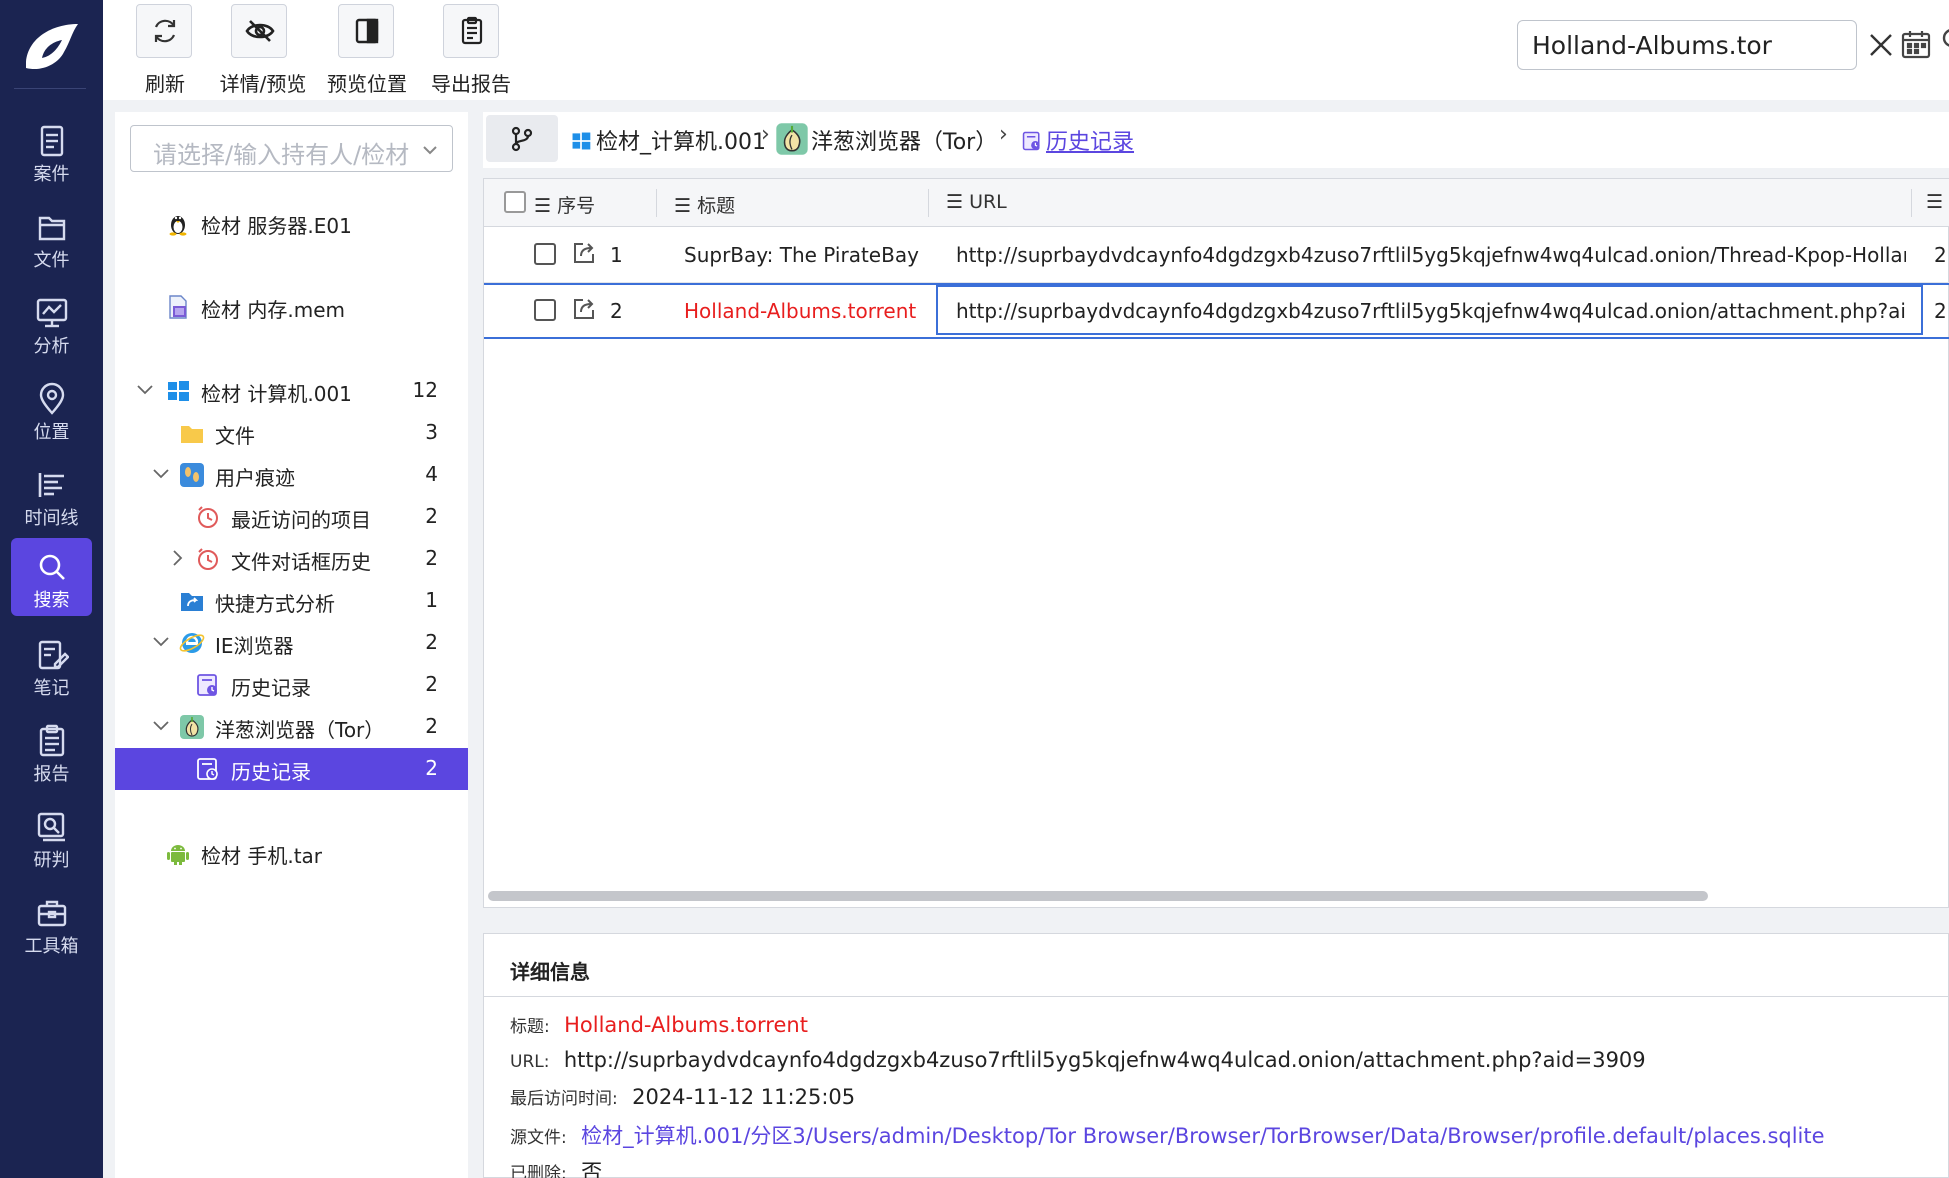 This screenshot has width=1949, height=1178. What do you see at coordinates (50, 88) in the screenshot?
I see `logo-divider` at bounding box center [50, 88].